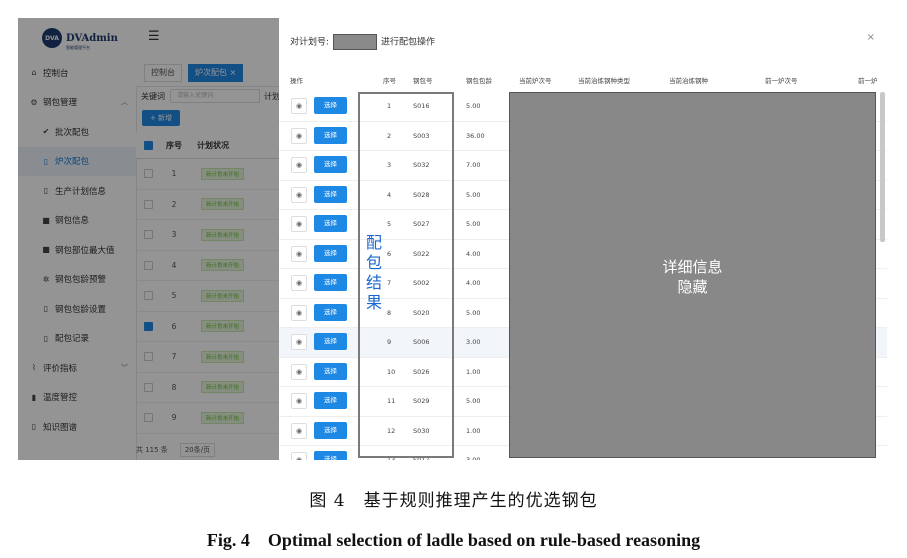 The image size is (907, 558). I want to click on masked-plan-number, so click(355, 42).